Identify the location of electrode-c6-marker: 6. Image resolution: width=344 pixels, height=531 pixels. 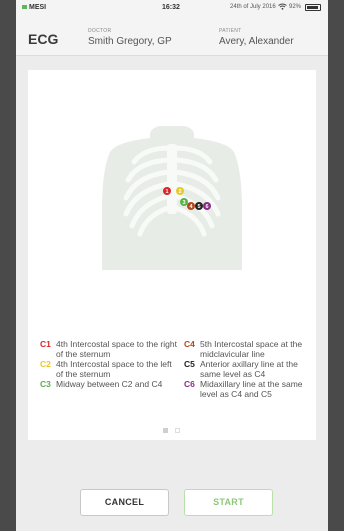
(207, 206).